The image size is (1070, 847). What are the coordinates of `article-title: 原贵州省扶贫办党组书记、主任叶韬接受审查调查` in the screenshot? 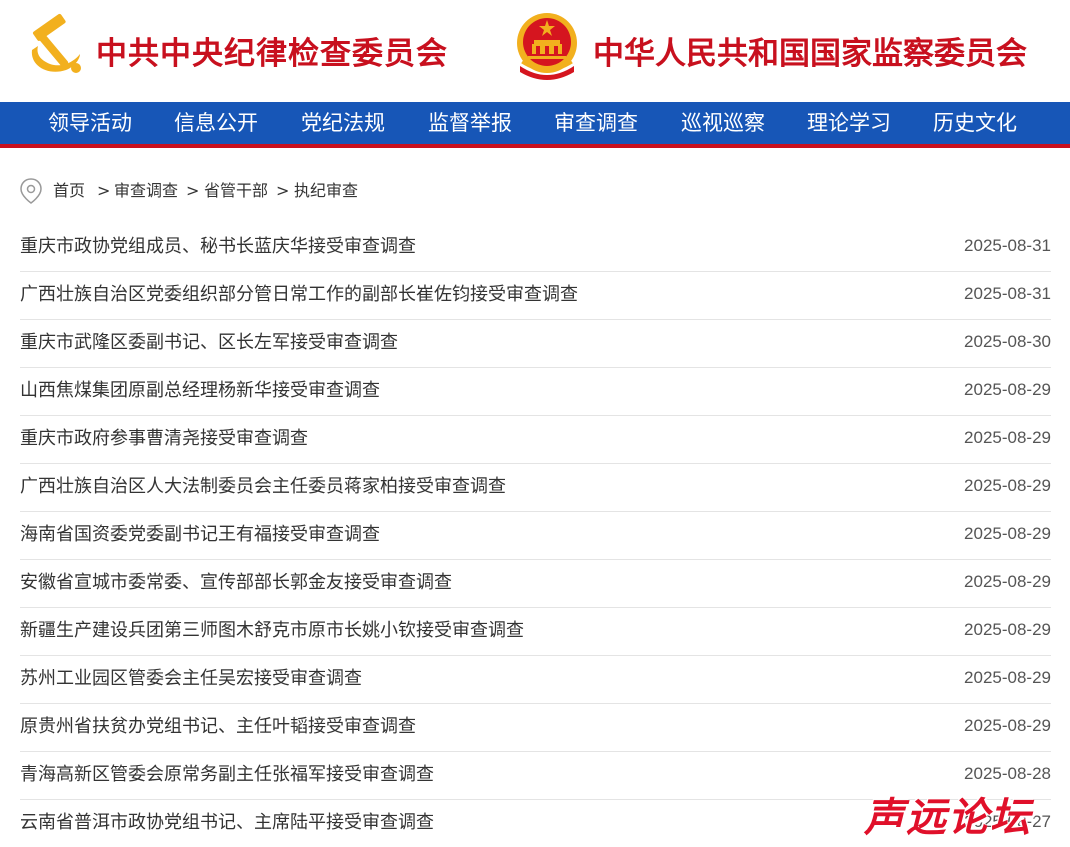 It's located at (218, 725).